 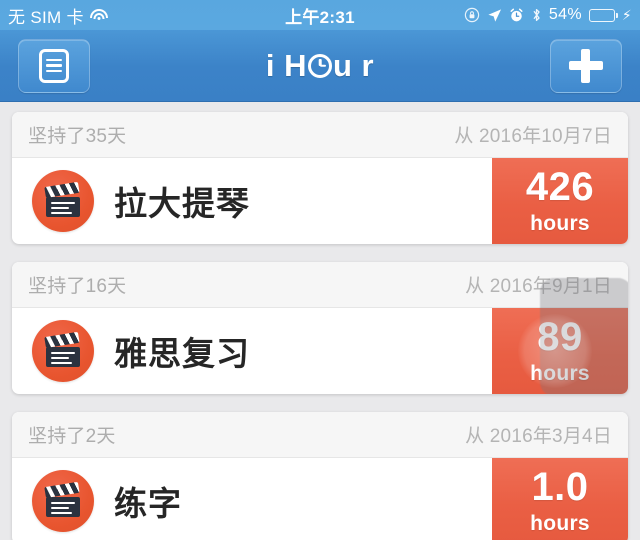 I want to click on rotation-lock-icon, so click(x=472, y=15).